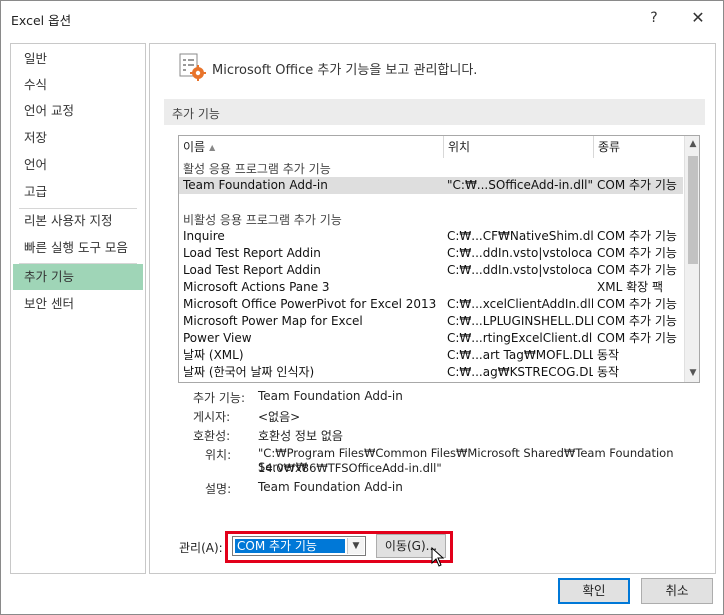 The width and height of the screenshot is (724, 615). I want to click on row-location: "C:₩...SOfficeAdd-in.dll", so click(520, 185).